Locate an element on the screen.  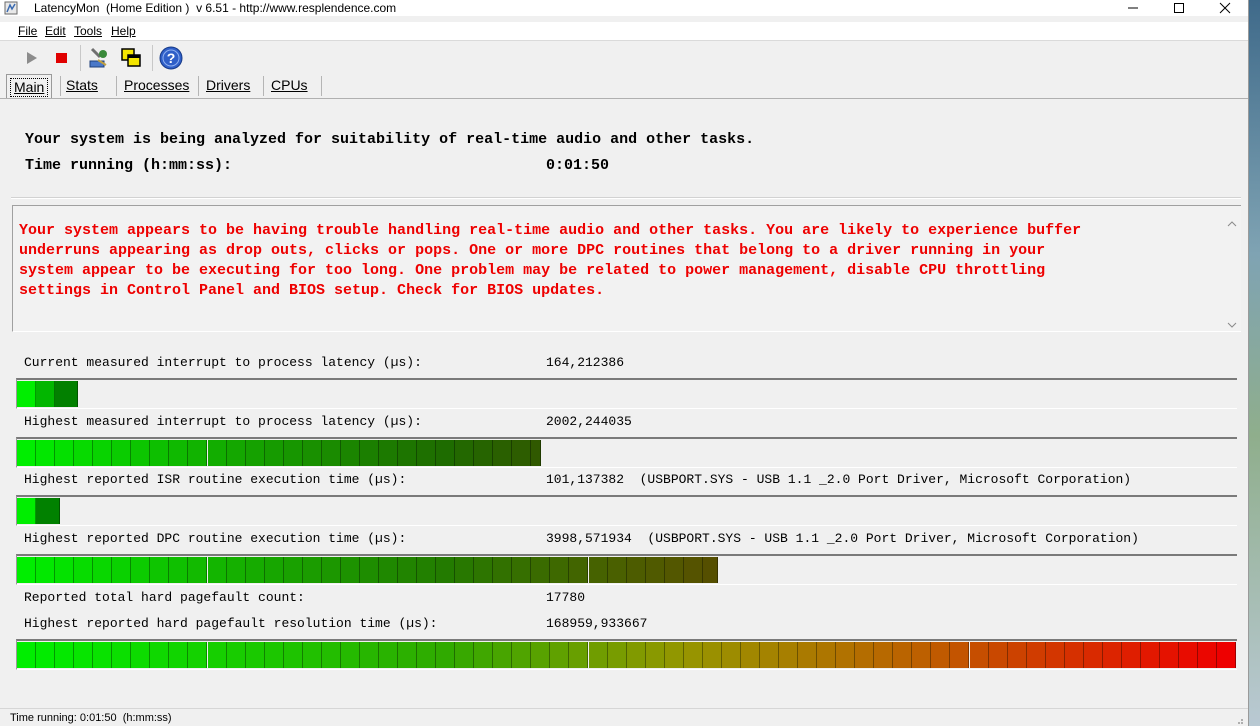
menu-tools: Tools is located at coordinates (88, 31).